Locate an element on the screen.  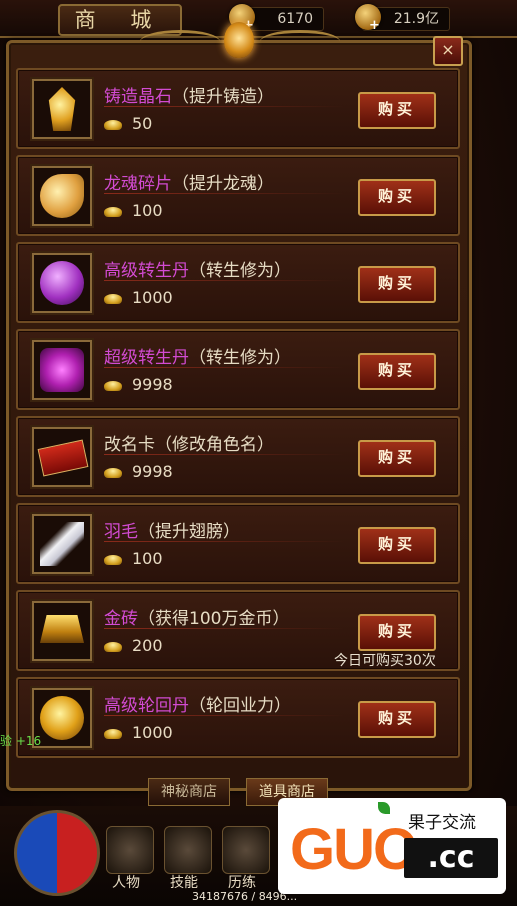
item-name: 龙魂碎片 is located at coordinates (138, 184).